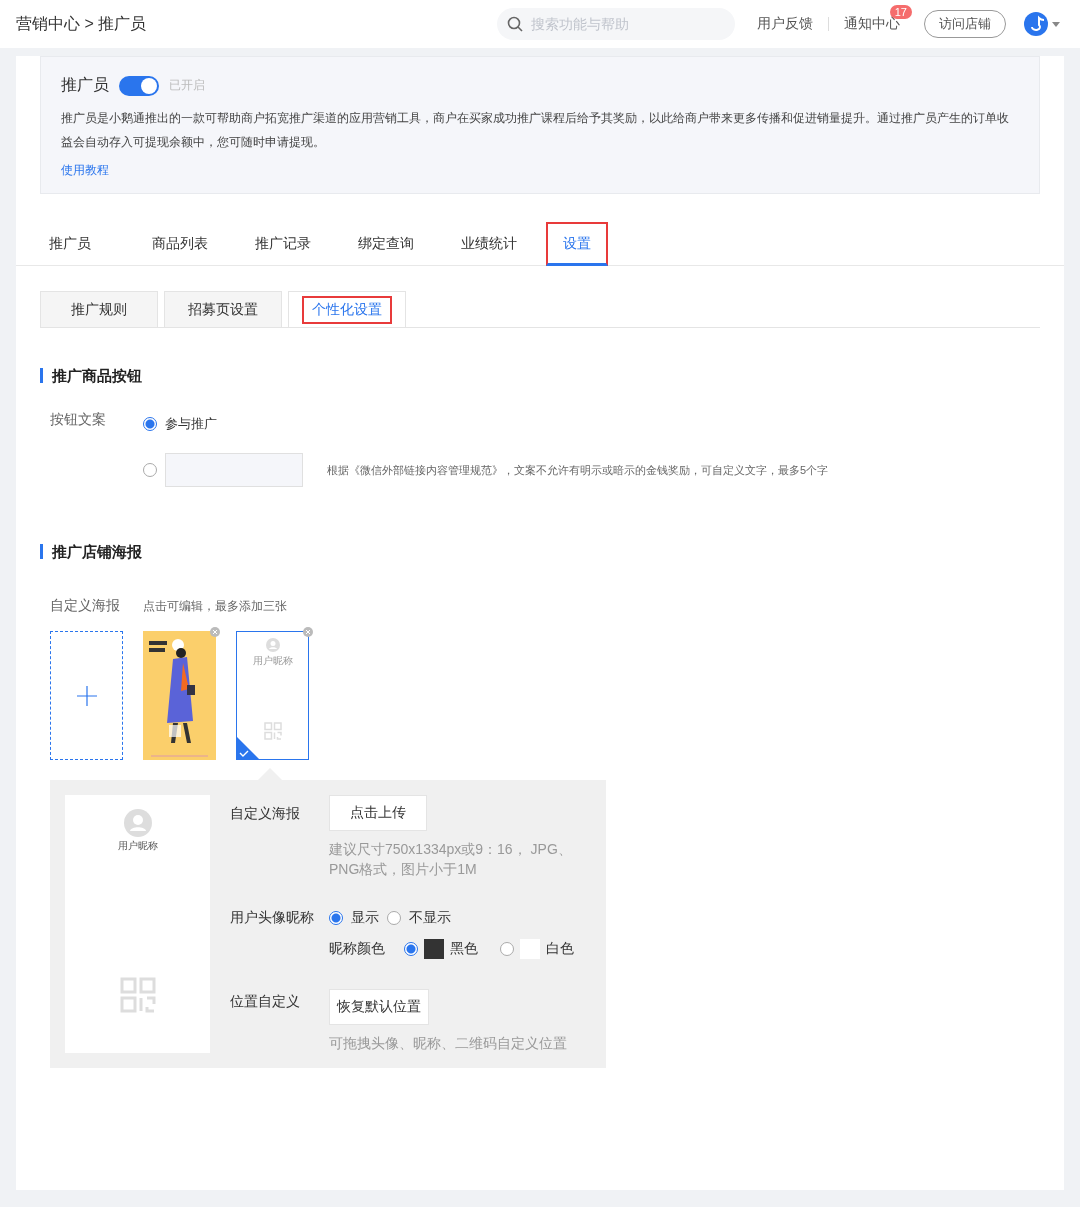 The image size is (1080, 1207). Describe the element at coordinates (365, 918) in the screenshot. I see `option-label: 显示` at that location.